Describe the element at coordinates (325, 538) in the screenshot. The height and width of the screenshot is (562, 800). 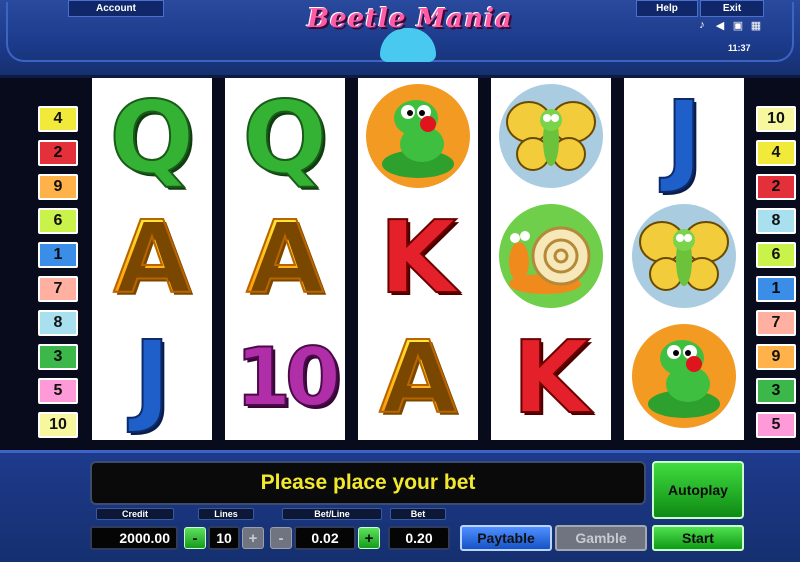
I see `betline-value: 0.02` at that location.